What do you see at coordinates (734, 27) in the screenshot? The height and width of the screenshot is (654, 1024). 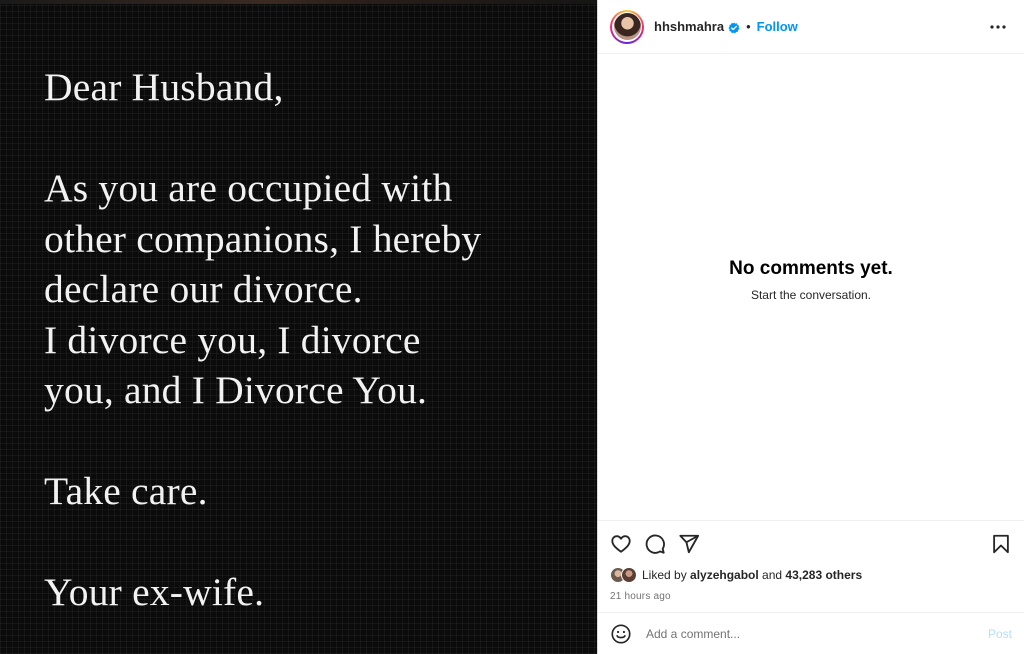 I see `verified-badge-icon` at bounding box center [734, 27].